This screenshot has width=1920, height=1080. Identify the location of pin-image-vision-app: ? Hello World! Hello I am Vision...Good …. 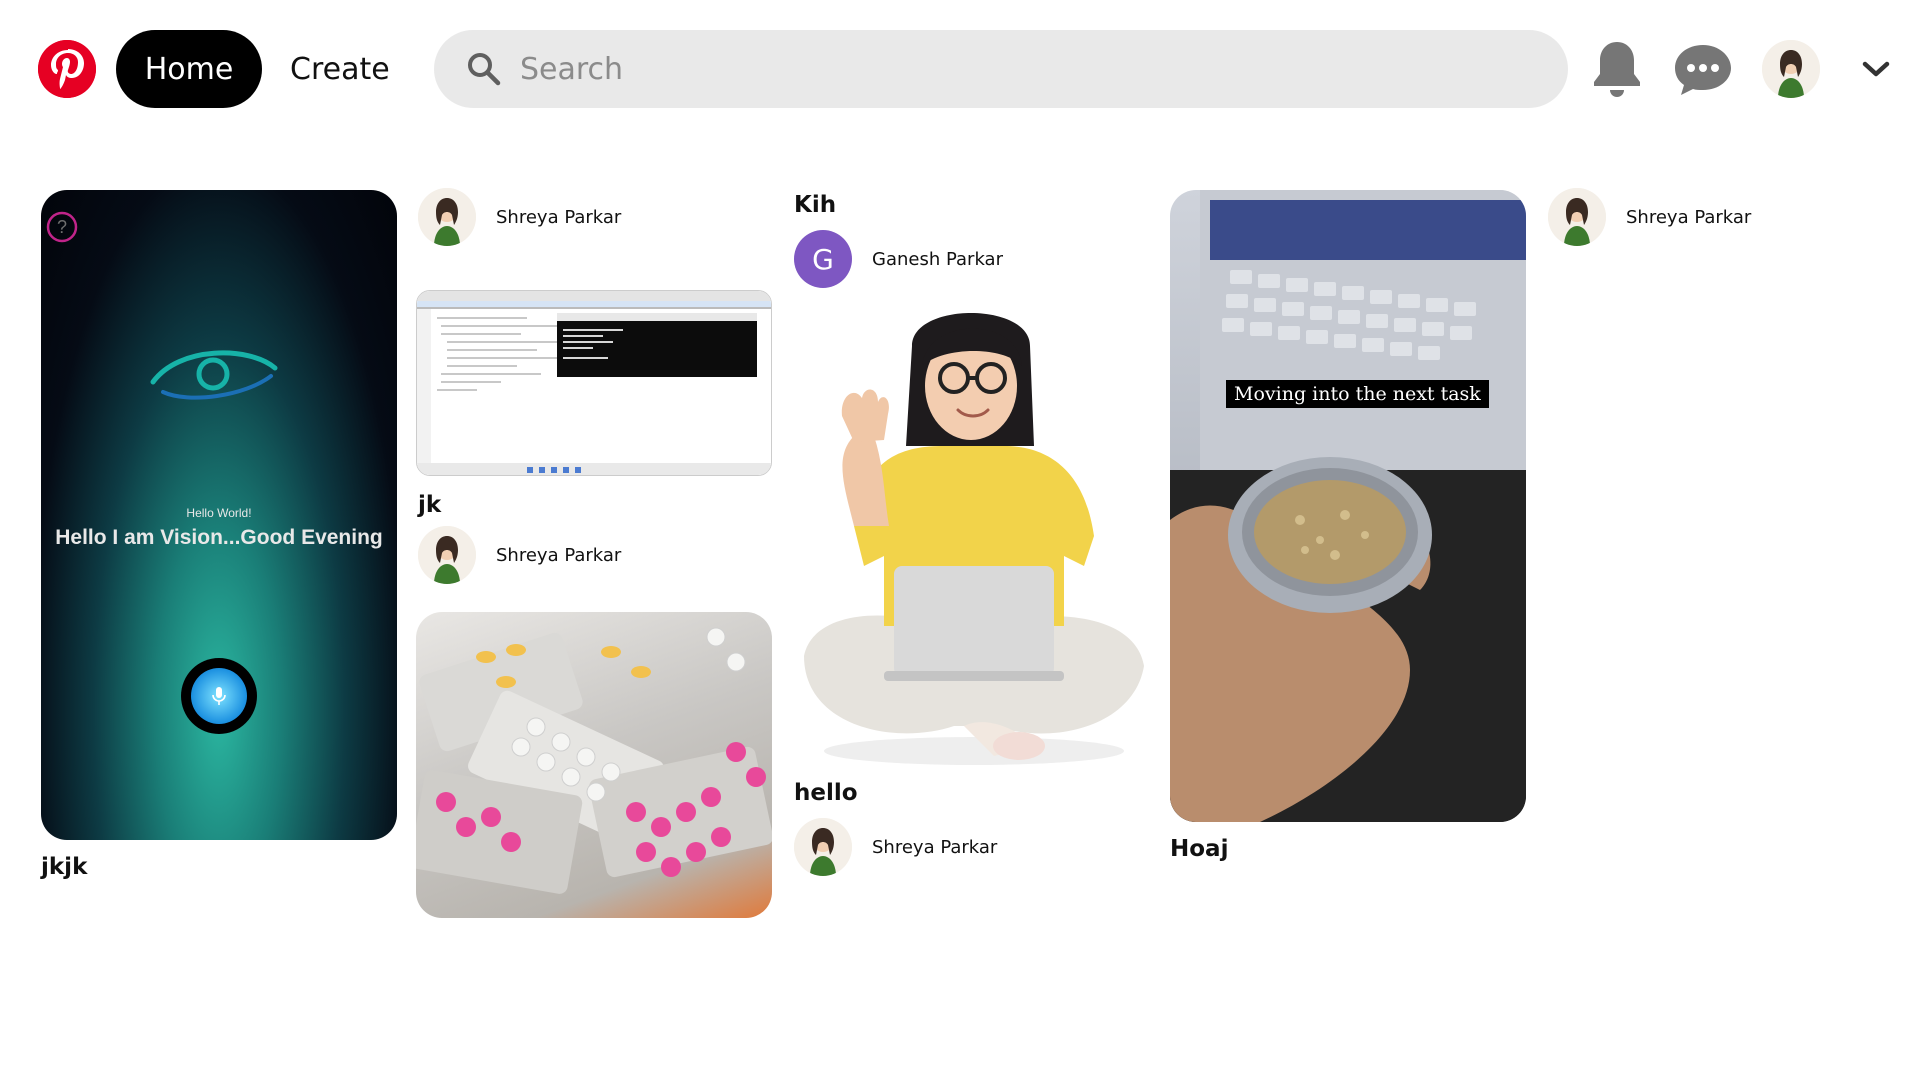
(219, 515).